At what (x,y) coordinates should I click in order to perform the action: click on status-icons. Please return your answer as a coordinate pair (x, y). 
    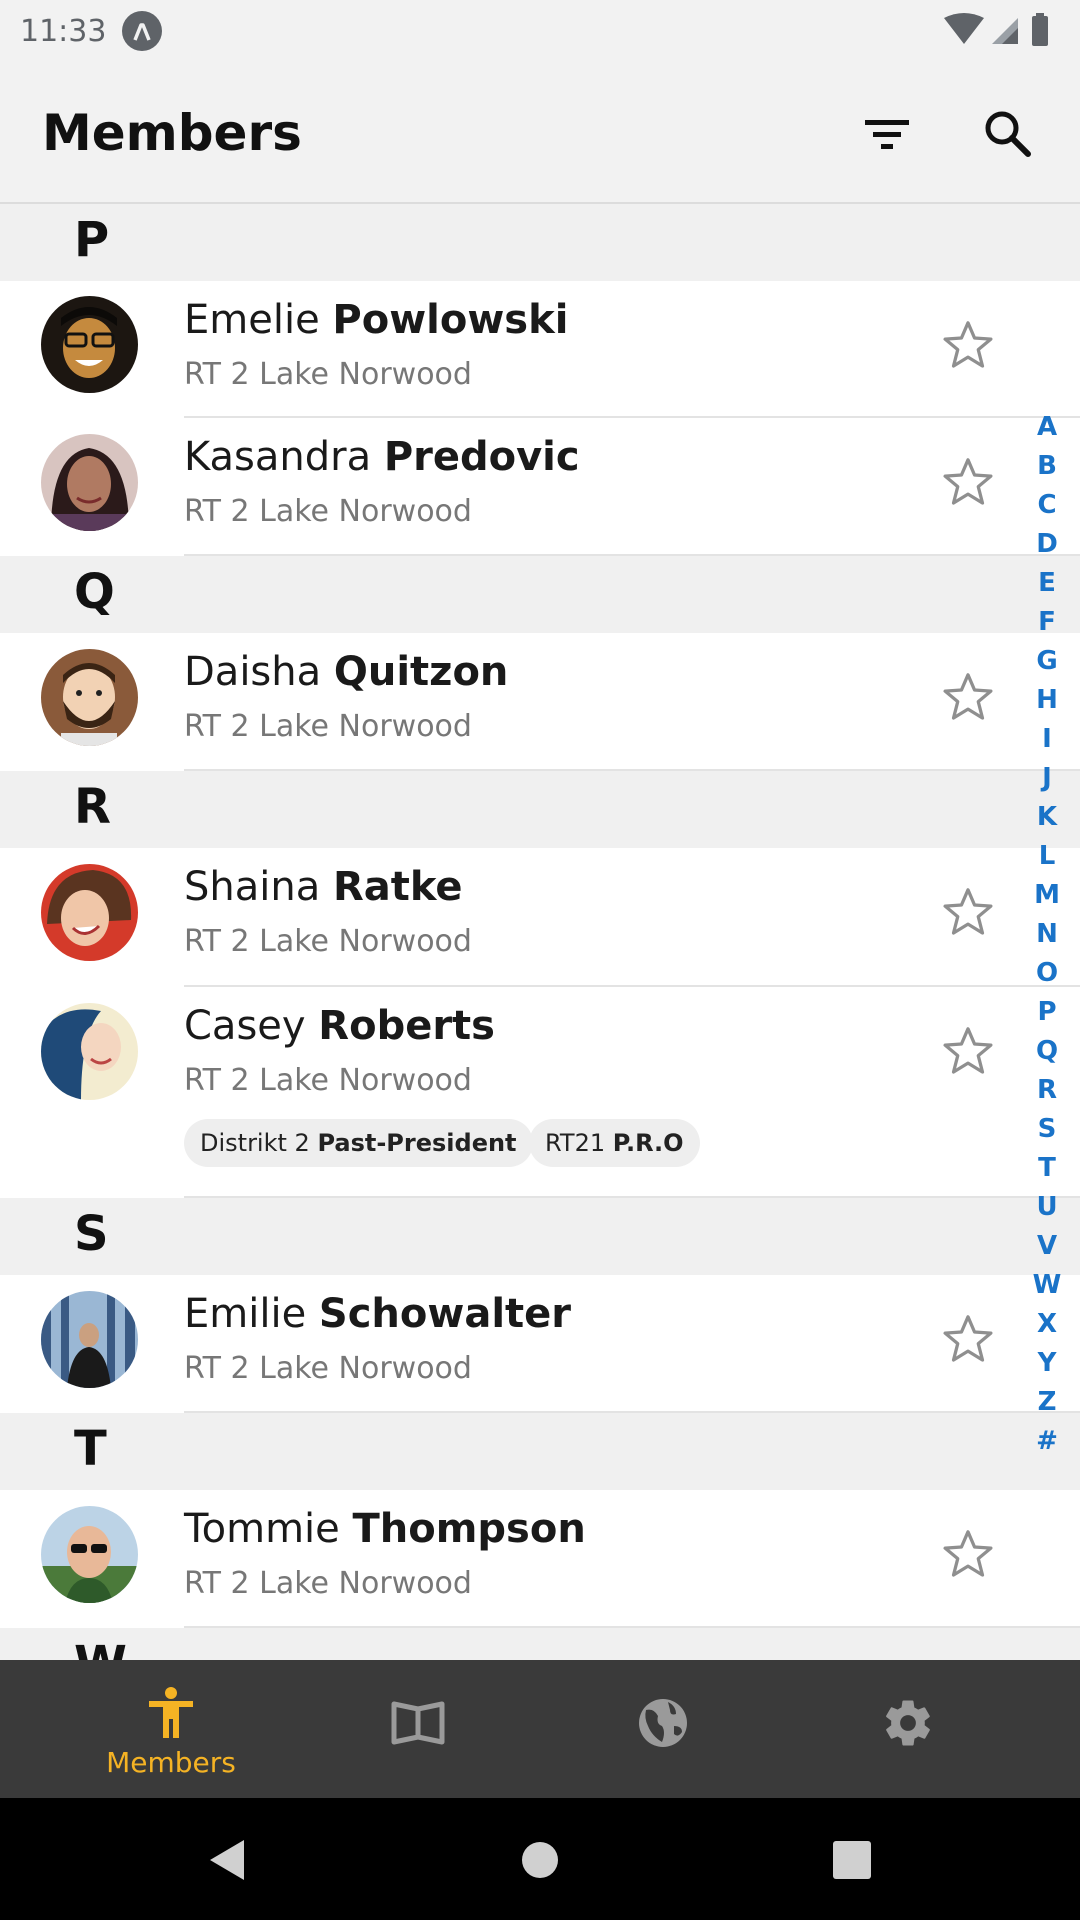
    Looking at the image, I should click on (1002, 32).